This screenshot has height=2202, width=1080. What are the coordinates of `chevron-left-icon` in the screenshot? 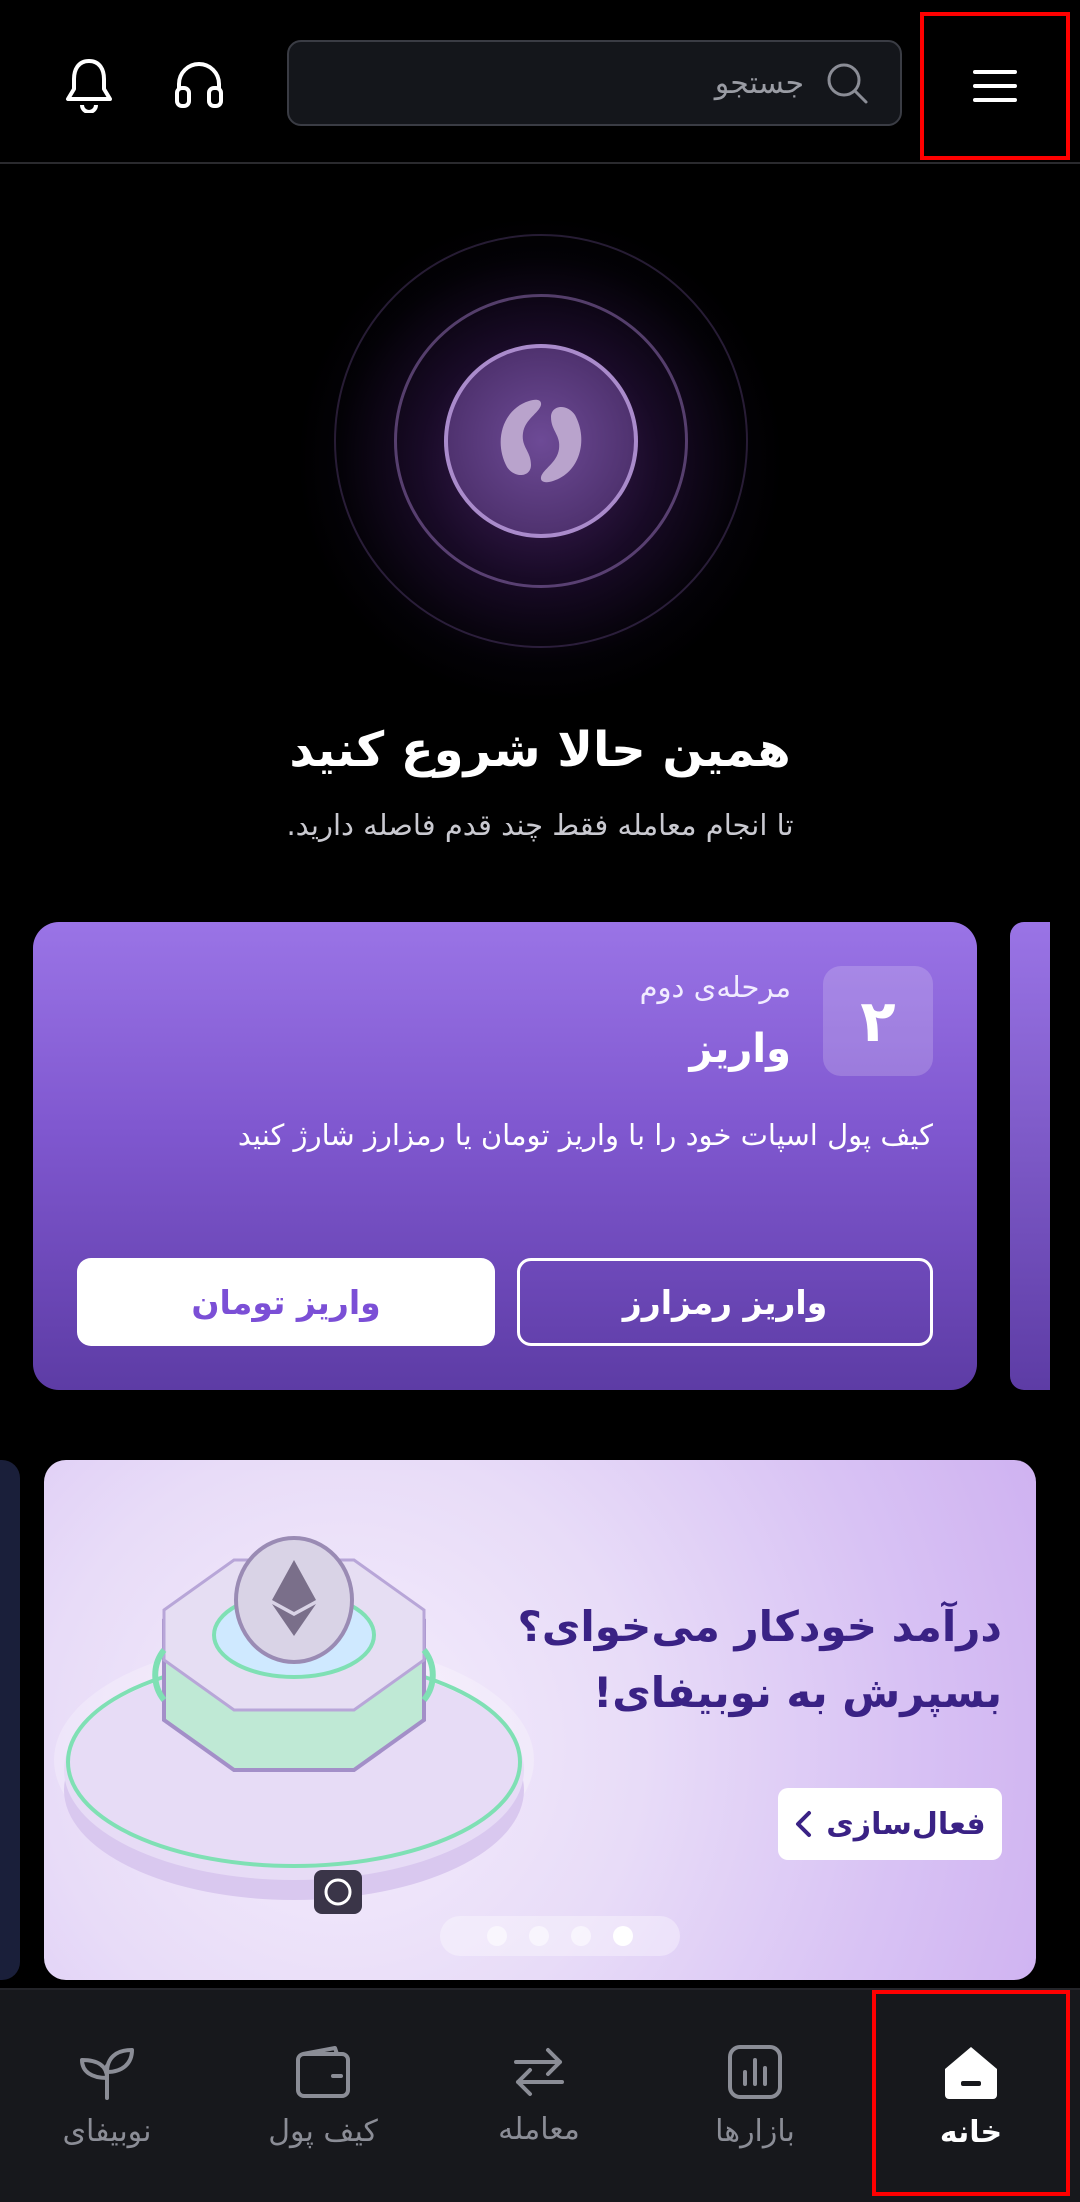 It's located at (804, 1824).